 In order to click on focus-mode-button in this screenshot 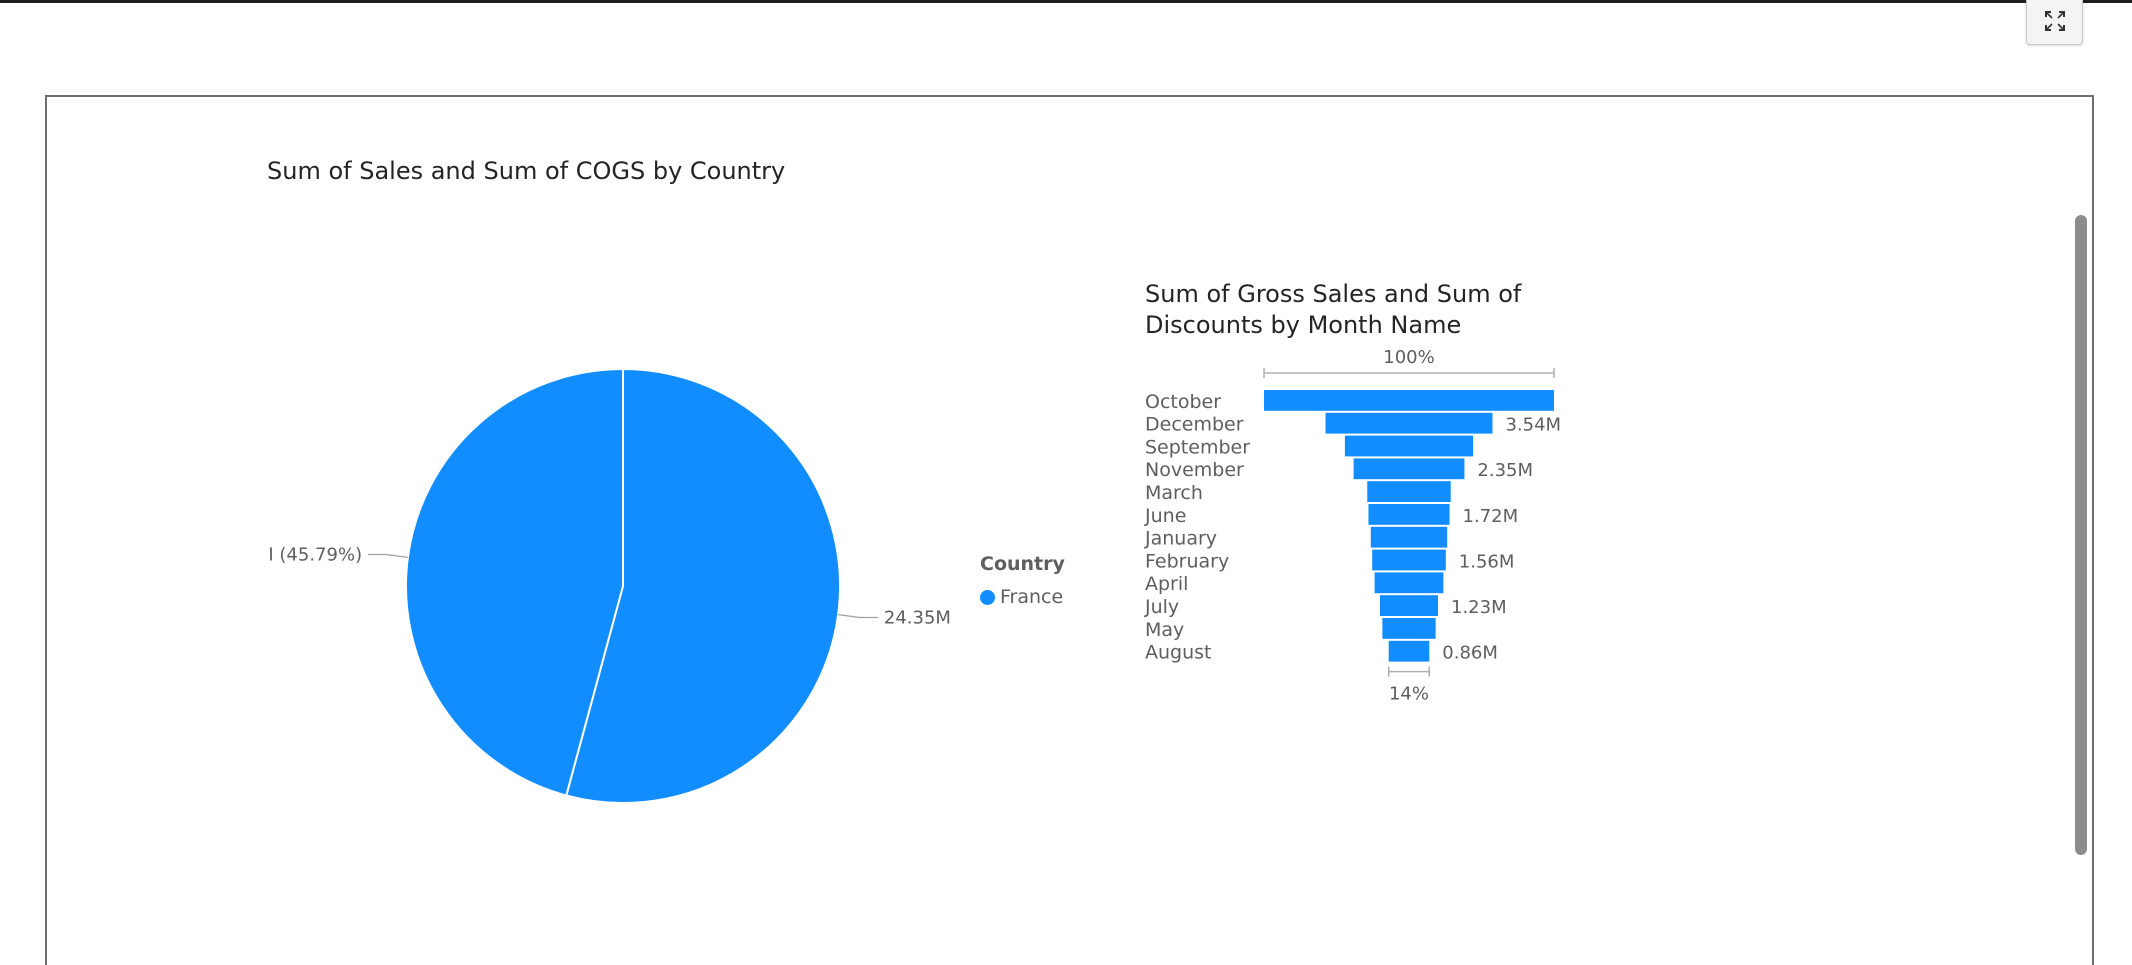, I will do `click(2054, 22)`.